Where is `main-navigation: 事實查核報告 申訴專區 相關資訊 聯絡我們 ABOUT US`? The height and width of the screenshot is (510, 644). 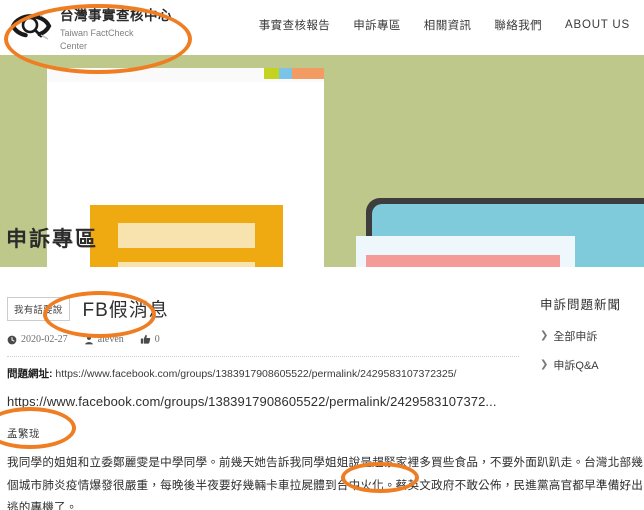 main-navigation: 事實查核報告 申訴專區 相關資訊 聯絡我們 ABOUT US is located at coordinates (451, 28).